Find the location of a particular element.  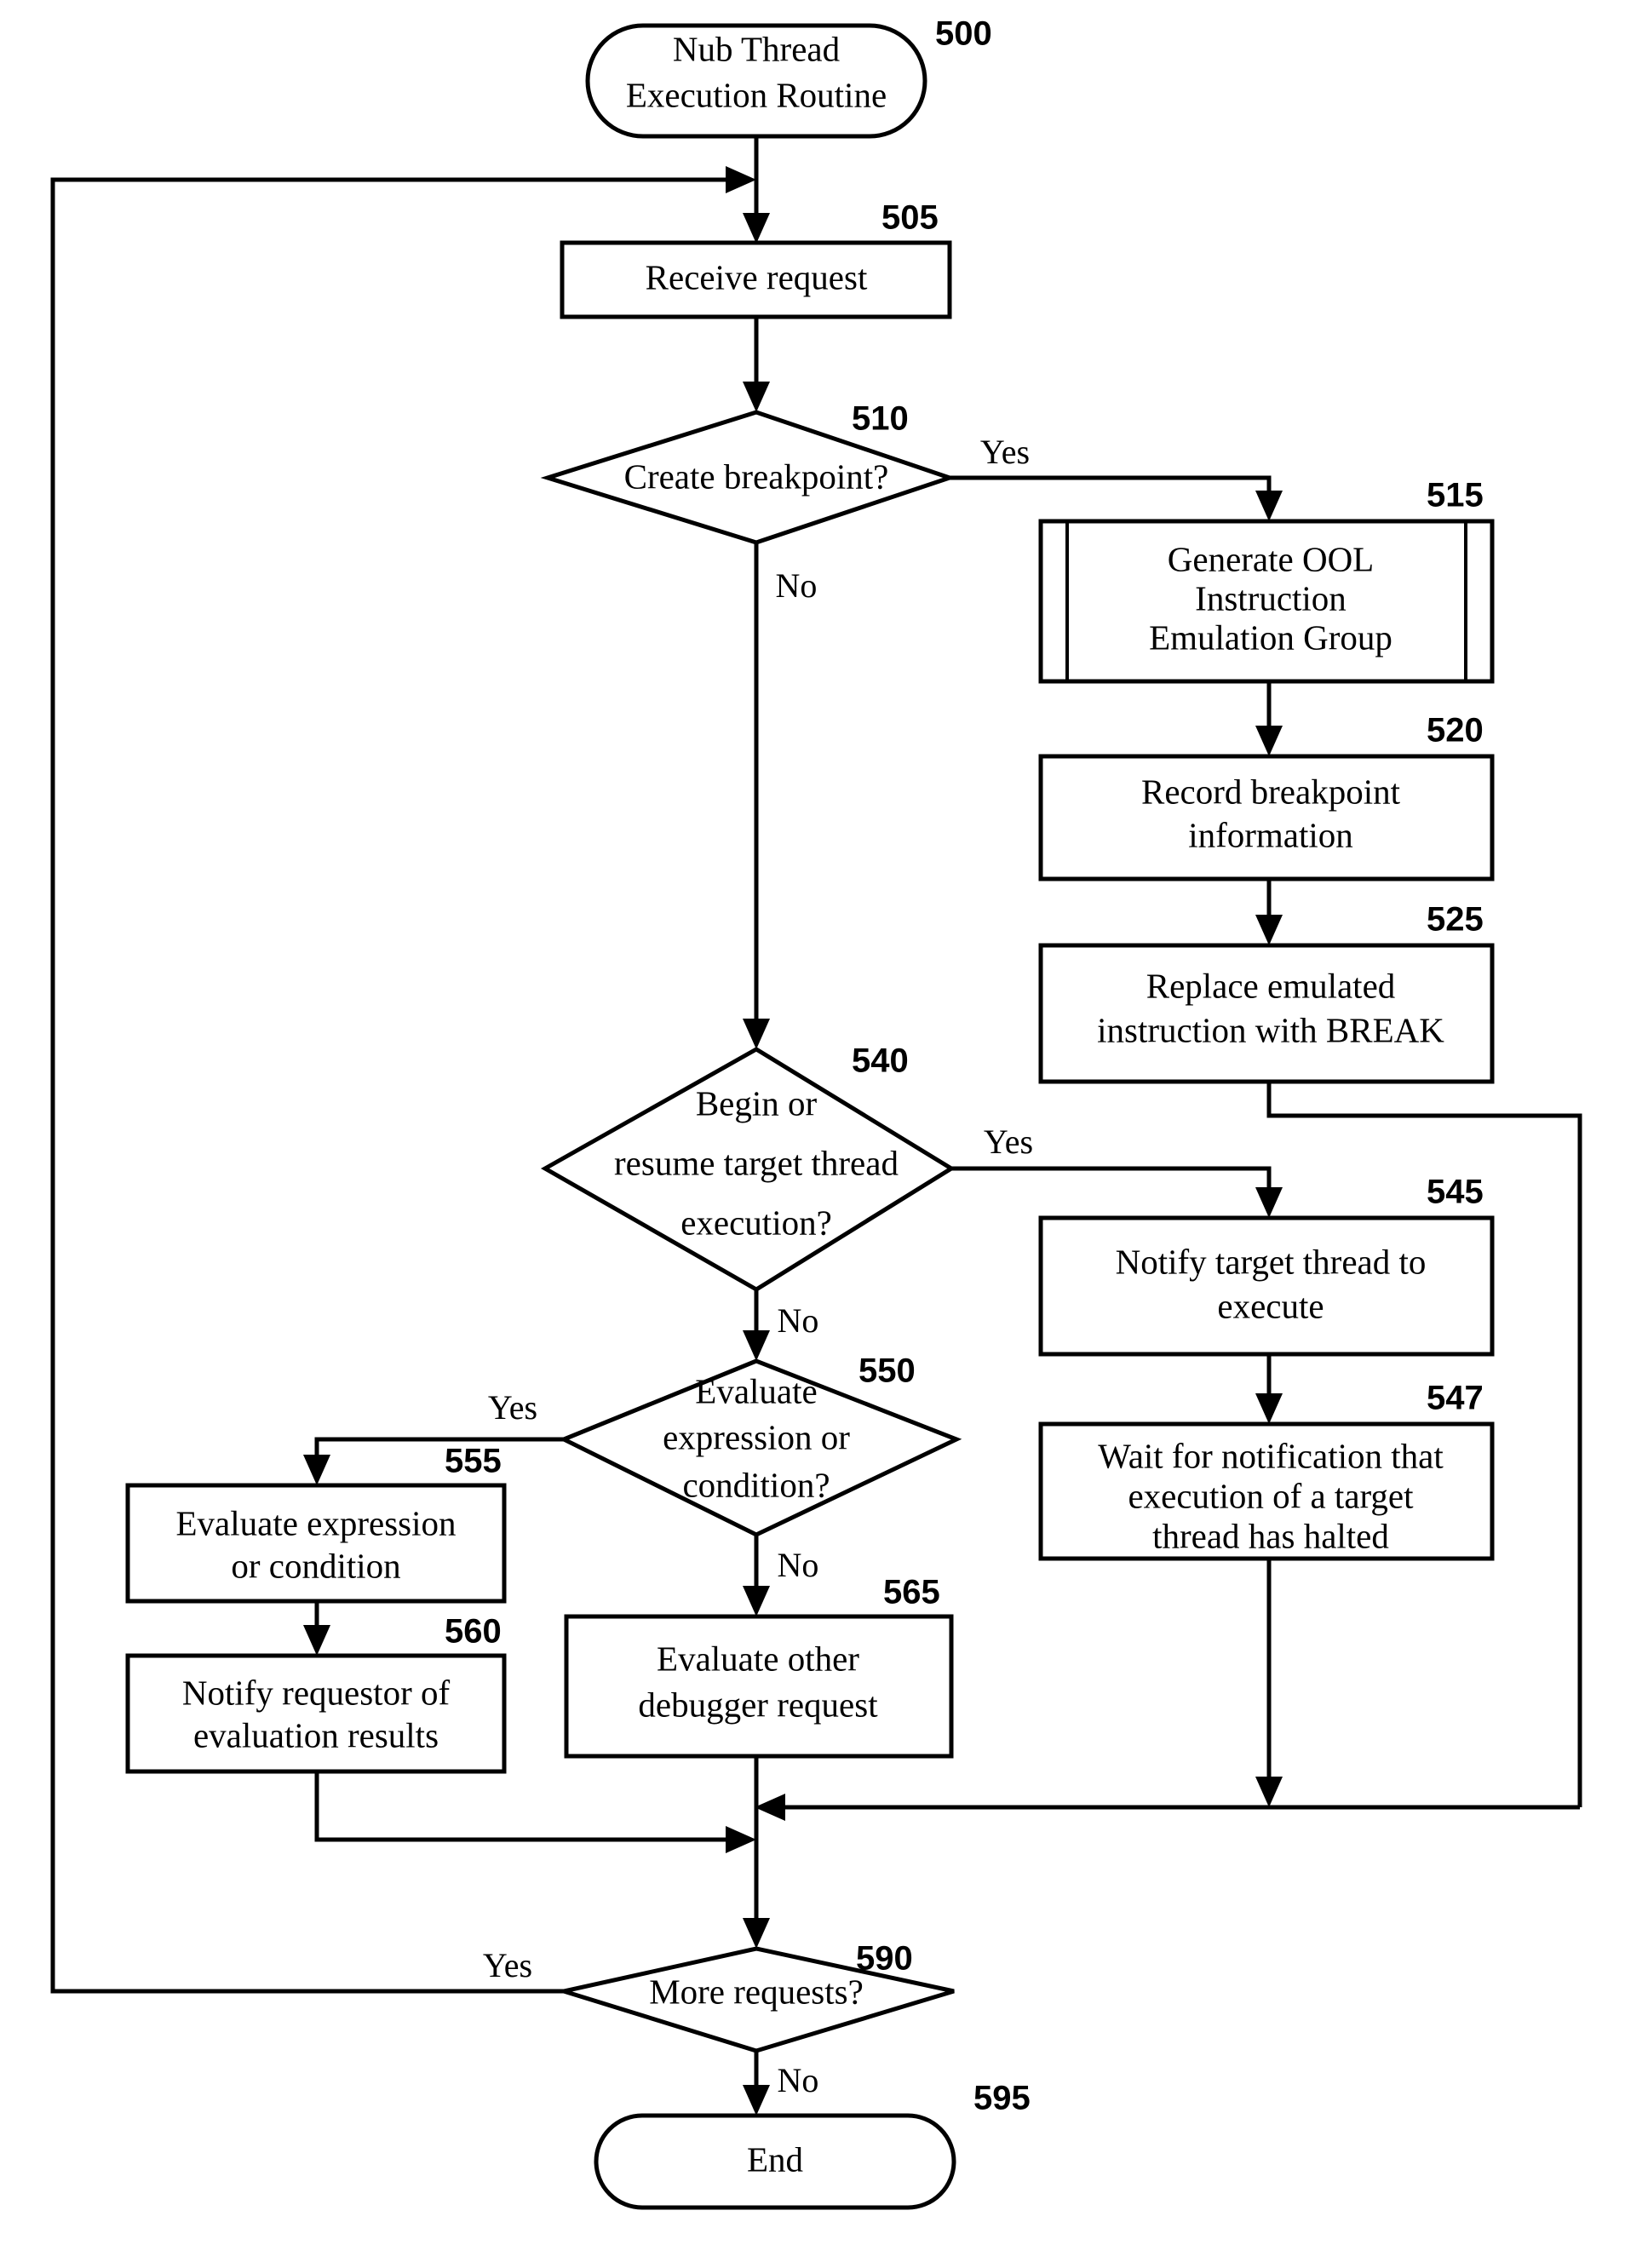

node-520-line-2: information is located at coordinates (1270, 834).